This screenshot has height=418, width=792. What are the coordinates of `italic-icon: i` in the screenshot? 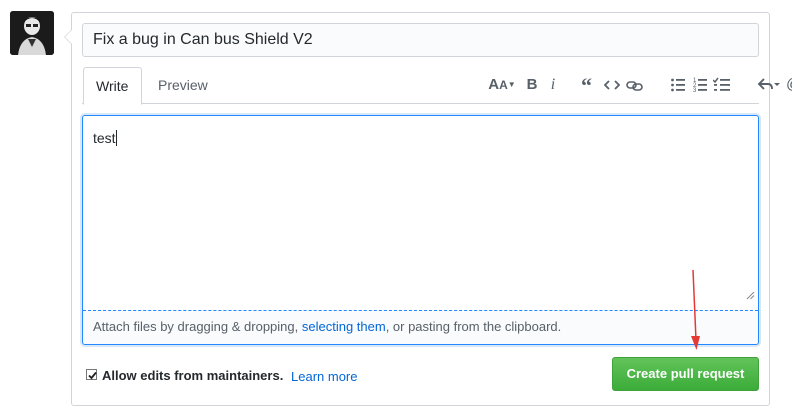 It's located at (553, 85).